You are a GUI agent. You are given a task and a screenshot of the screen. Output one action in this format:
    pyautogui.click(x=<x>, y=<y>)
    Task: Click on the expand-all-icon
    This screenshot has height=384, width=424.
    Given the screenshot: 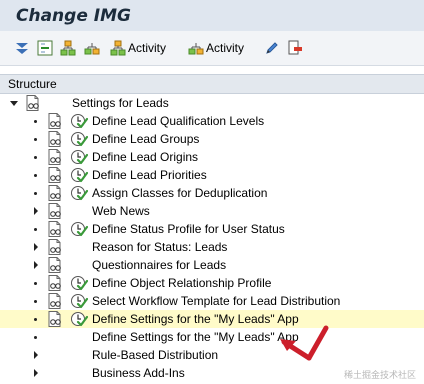 What is the action you would take?
    pyautogui.click(x=22, y=48)
    